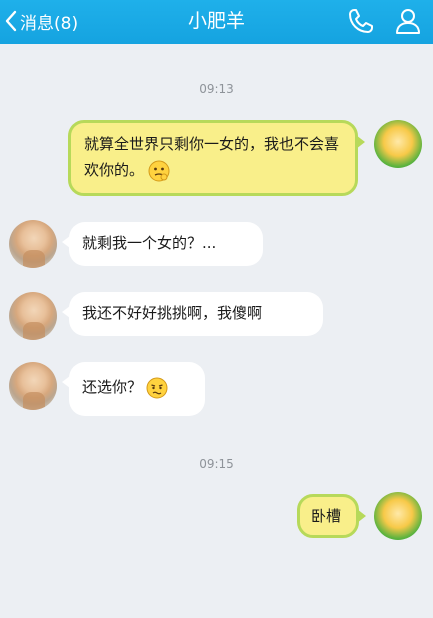 The width and height of the screenshot is (433, 618). What do you see at coordinates (172, 313) in the screenshot?
I see `message-text: 我还不好好挑挑啊，我傻啊` at bounding box center [172, 313].